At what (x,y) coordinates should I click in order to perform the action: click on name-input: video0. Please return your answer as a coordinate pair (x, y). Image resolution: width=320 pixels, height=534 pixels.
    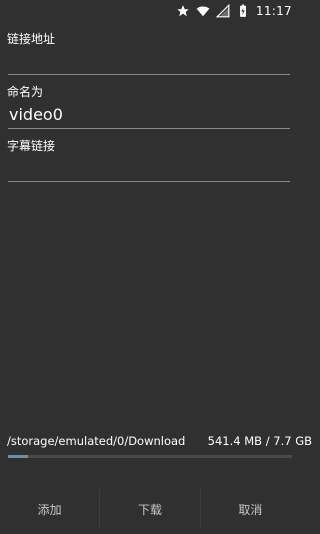
    Looking at the image, I should click on (149, 115).